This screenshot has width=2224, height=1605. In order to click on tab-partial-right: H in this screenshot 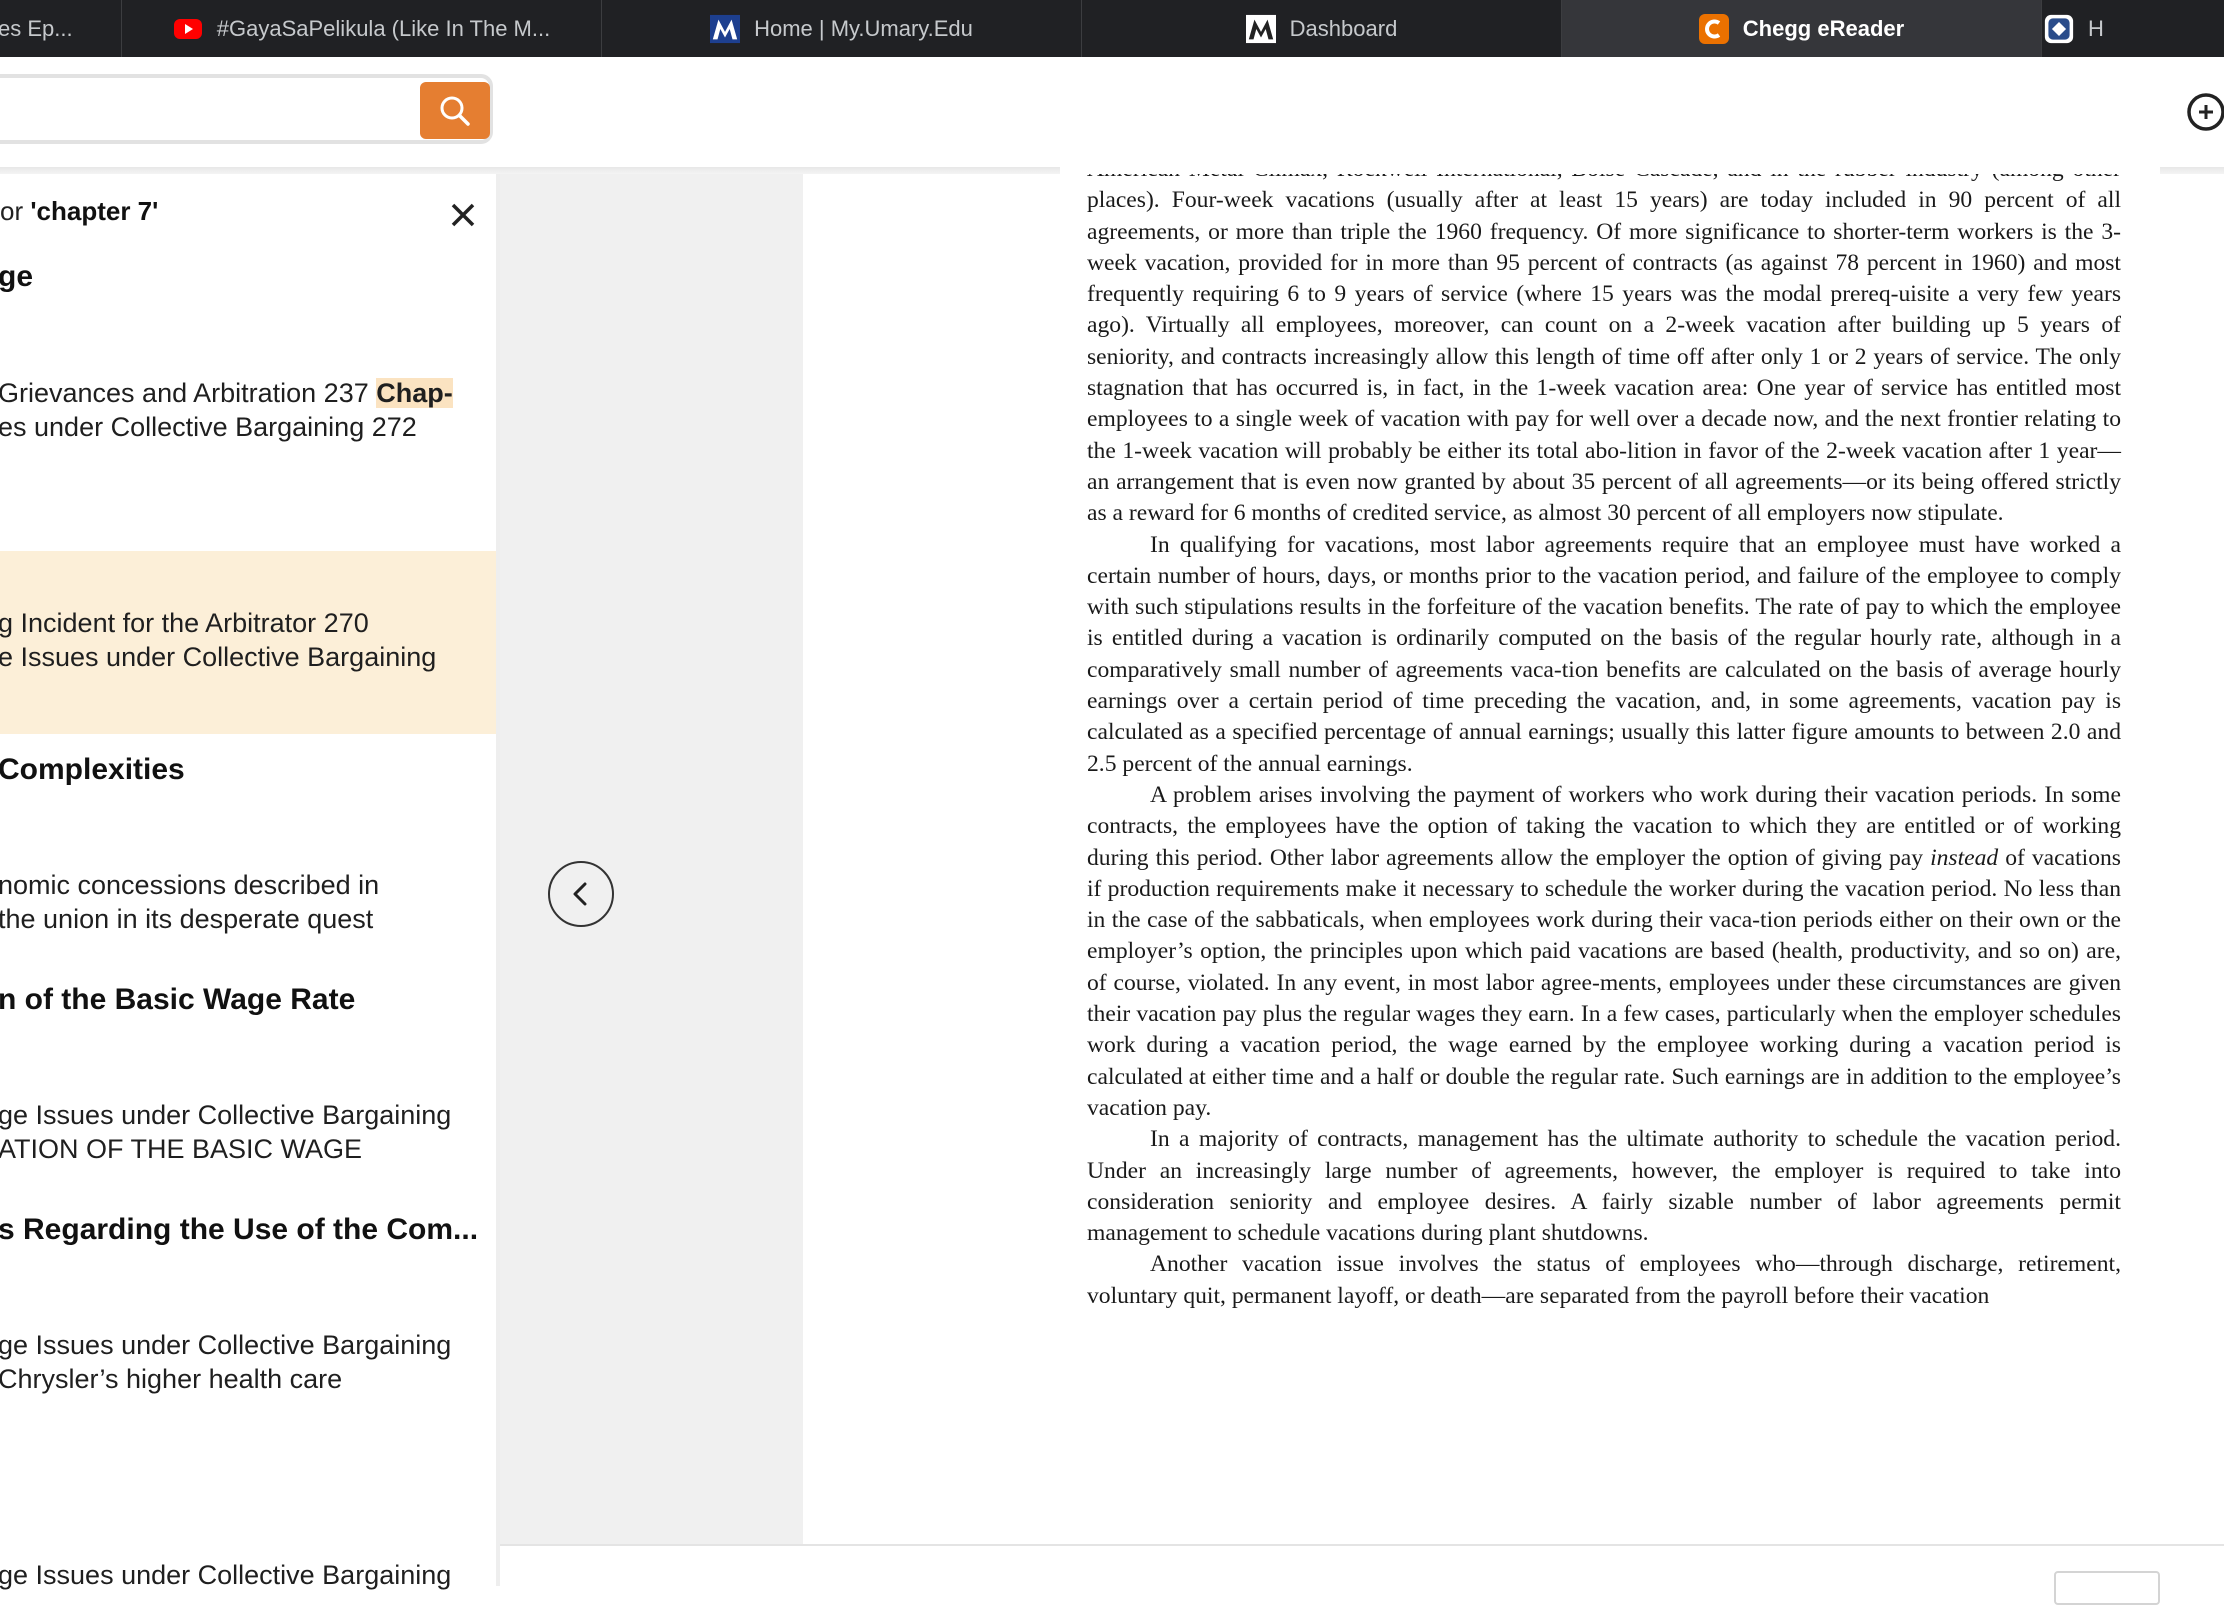, I will do `click(2133, 28)`.